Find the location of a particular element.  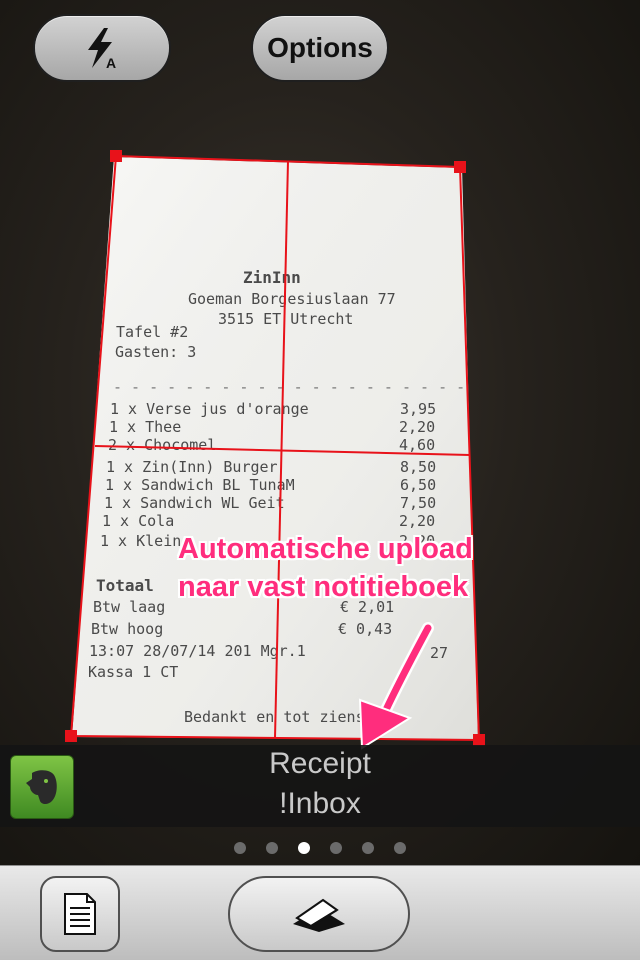

scanner-icon is located at coordinates (319, 915).